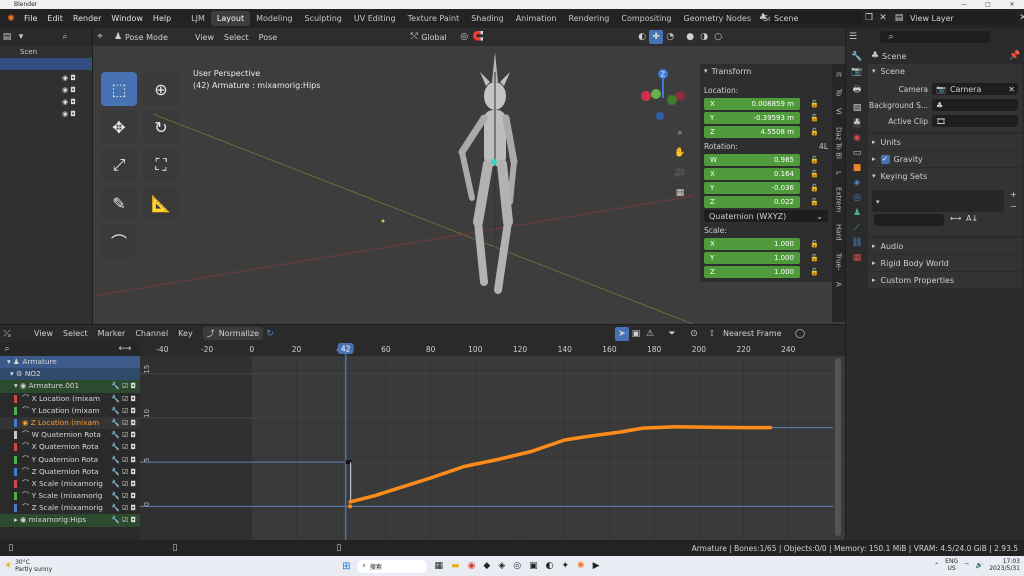  Describe the element at coordinates (70, 399) in the screenshot. I see `fcurve-channel: ⌒ X Location (mixam 🔧 ☑ ◘` at that location.